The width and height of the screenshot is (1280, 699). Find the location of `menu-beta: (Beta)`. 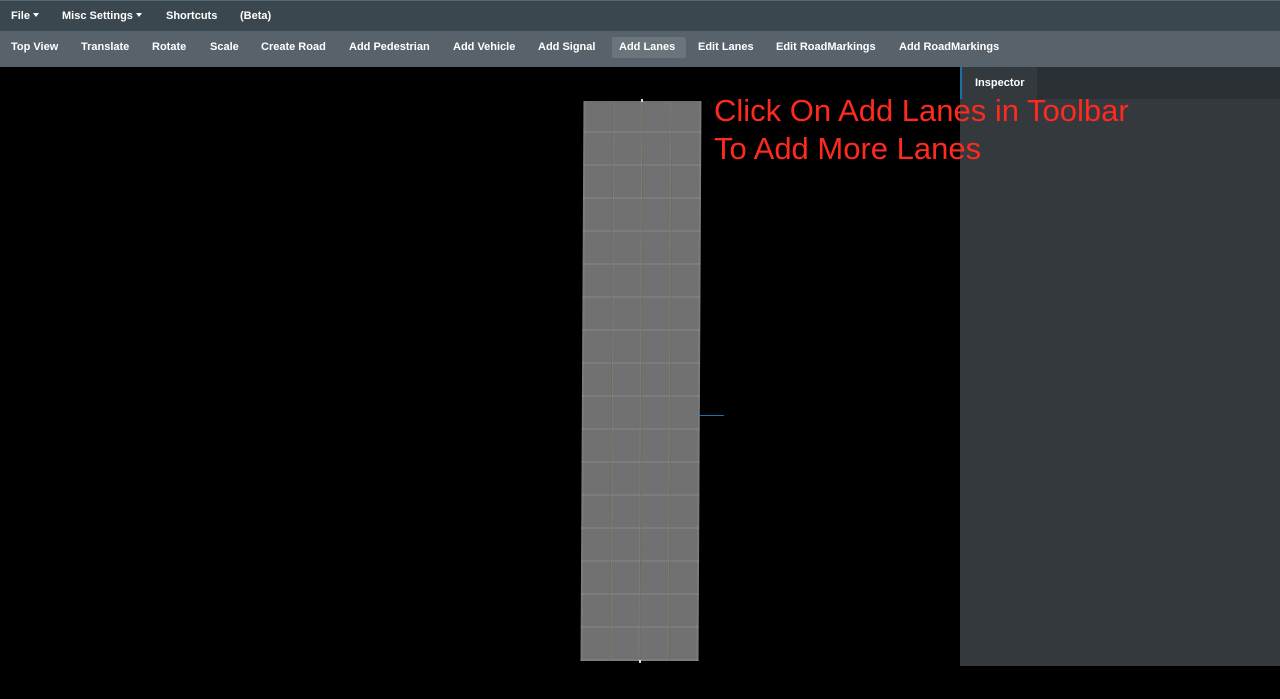

menu-beta: (Beta) is located at coordinates (255, 16).